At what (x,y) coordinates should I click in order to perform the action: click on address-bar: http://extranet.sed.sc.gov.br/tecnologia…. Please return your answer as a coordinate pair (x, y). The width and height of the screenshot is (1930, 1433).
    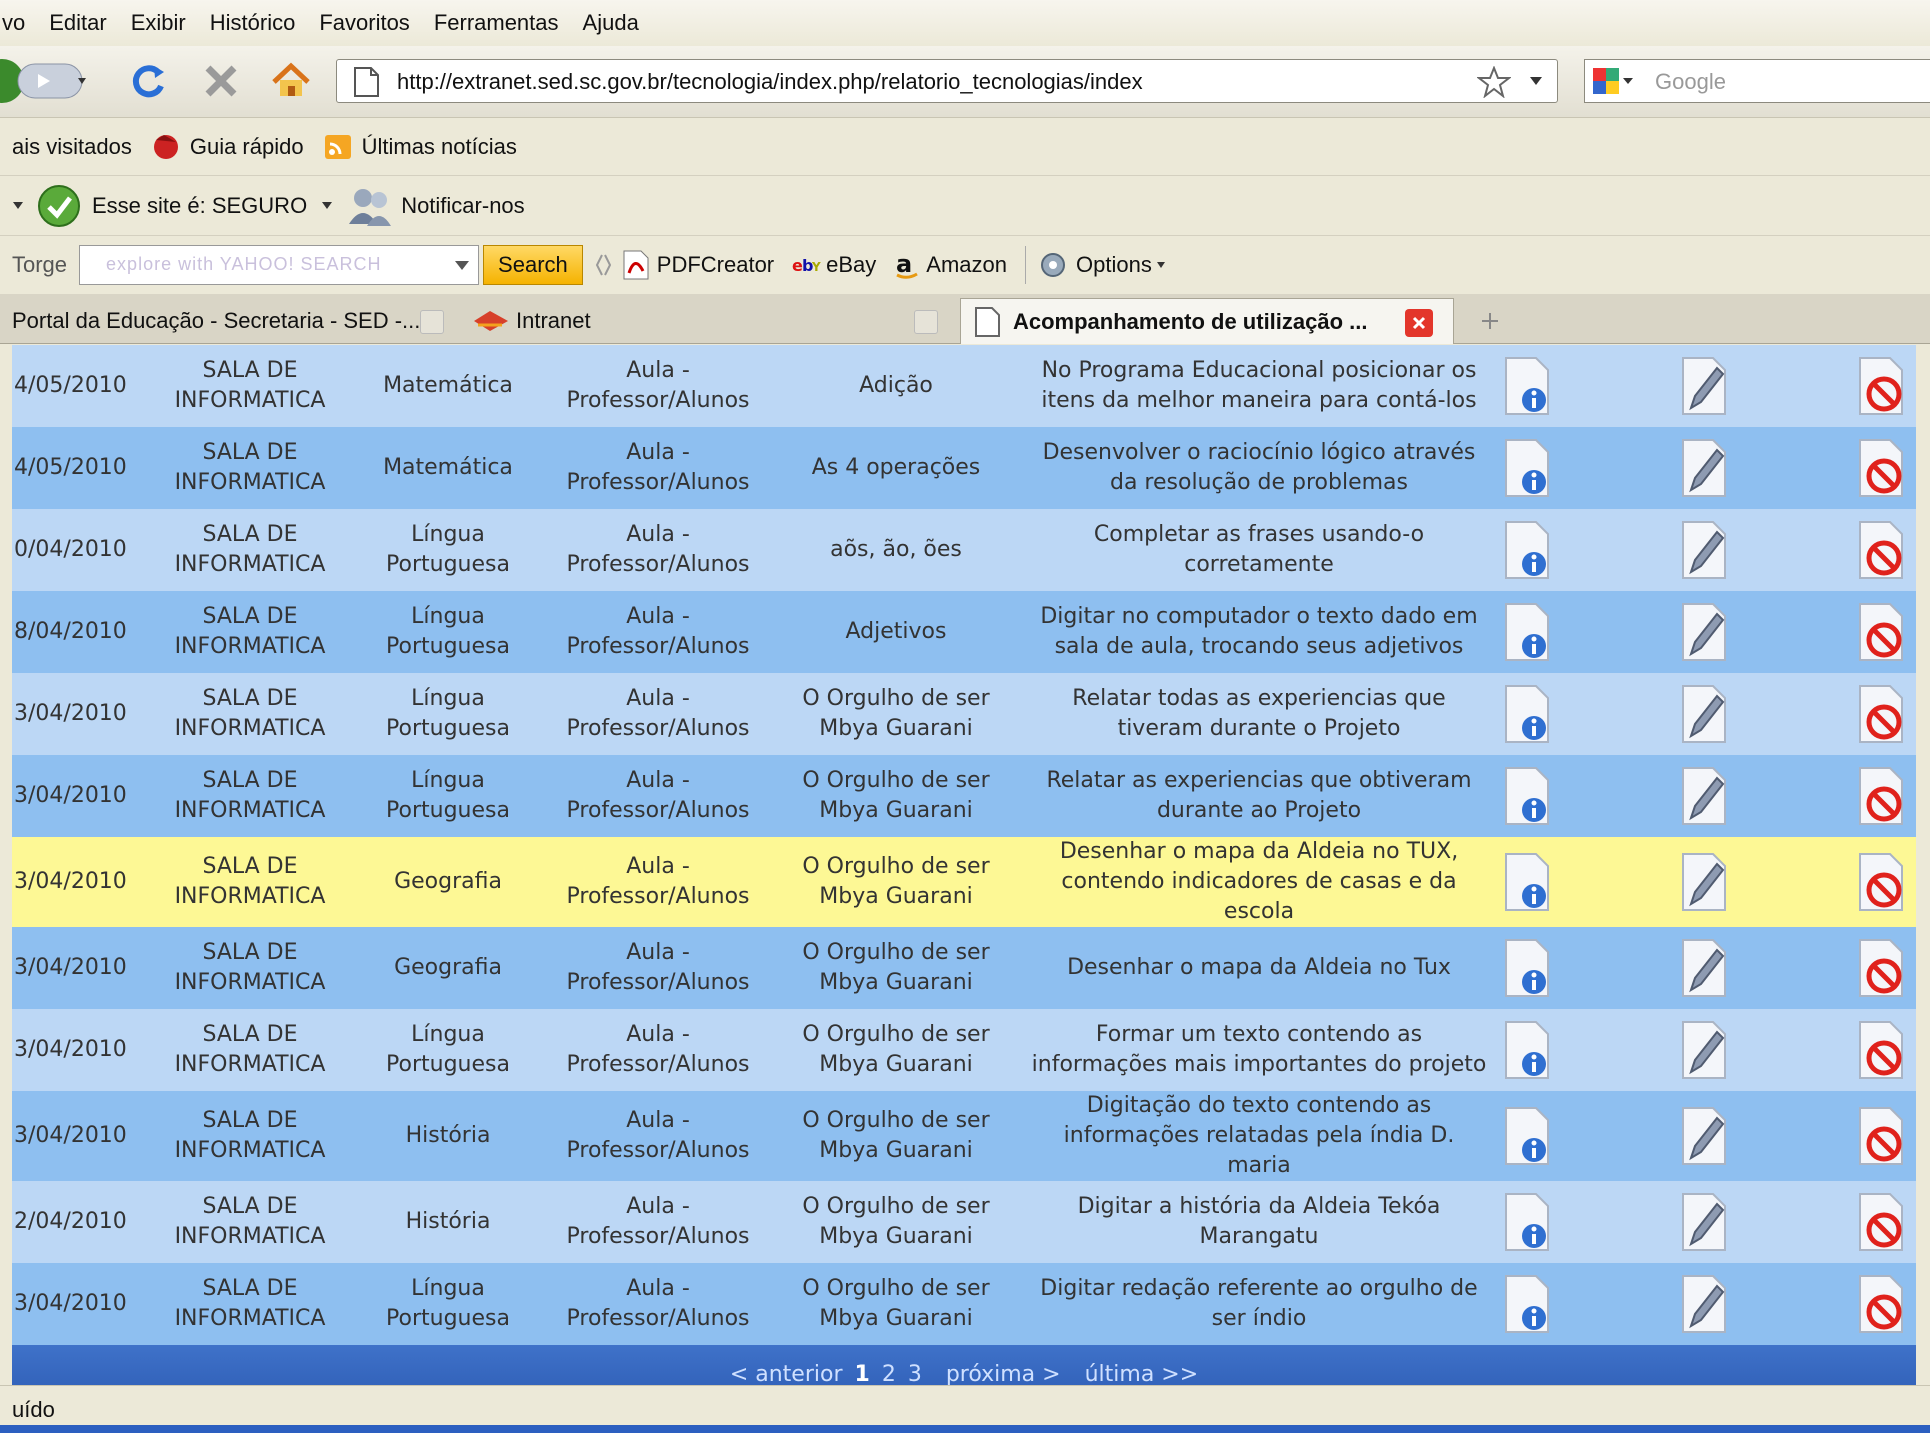
    Looking at the image, I should click on (947, 81).